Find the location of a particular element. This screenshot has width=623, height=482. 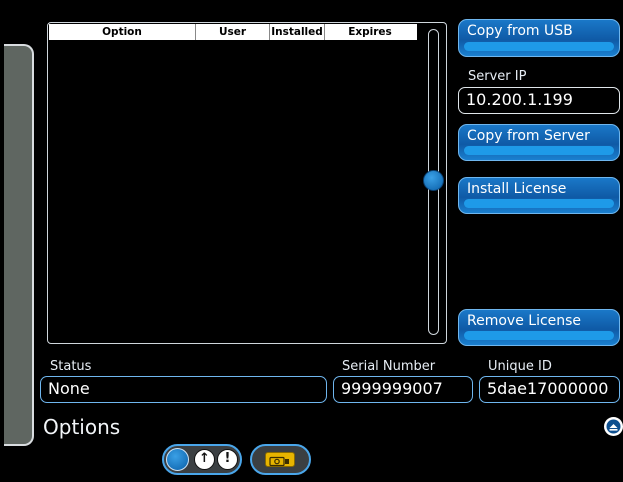

table-header: Option User Installed Expires is located at coordinates (233, 32).